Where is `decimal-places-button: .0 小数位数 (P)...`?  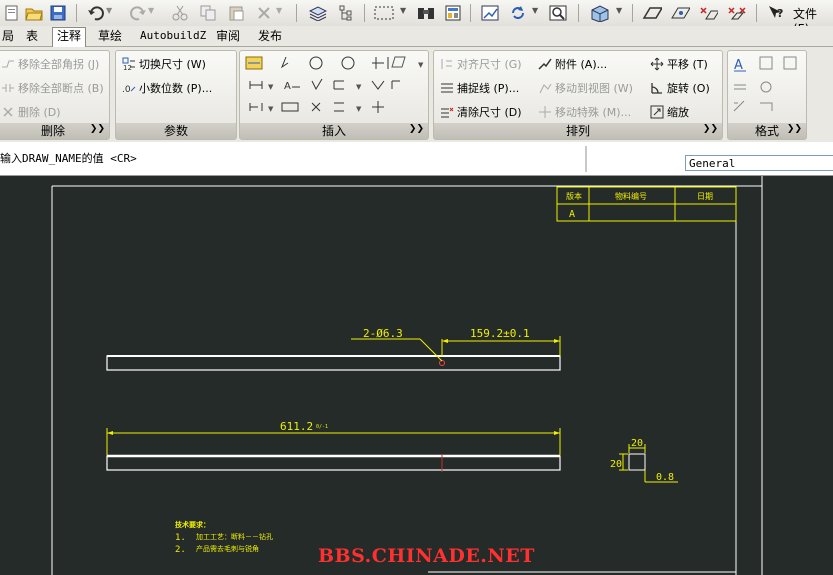
decimal-places-button: .0 小数位数 (P)... is located at coordinates (167, 88).